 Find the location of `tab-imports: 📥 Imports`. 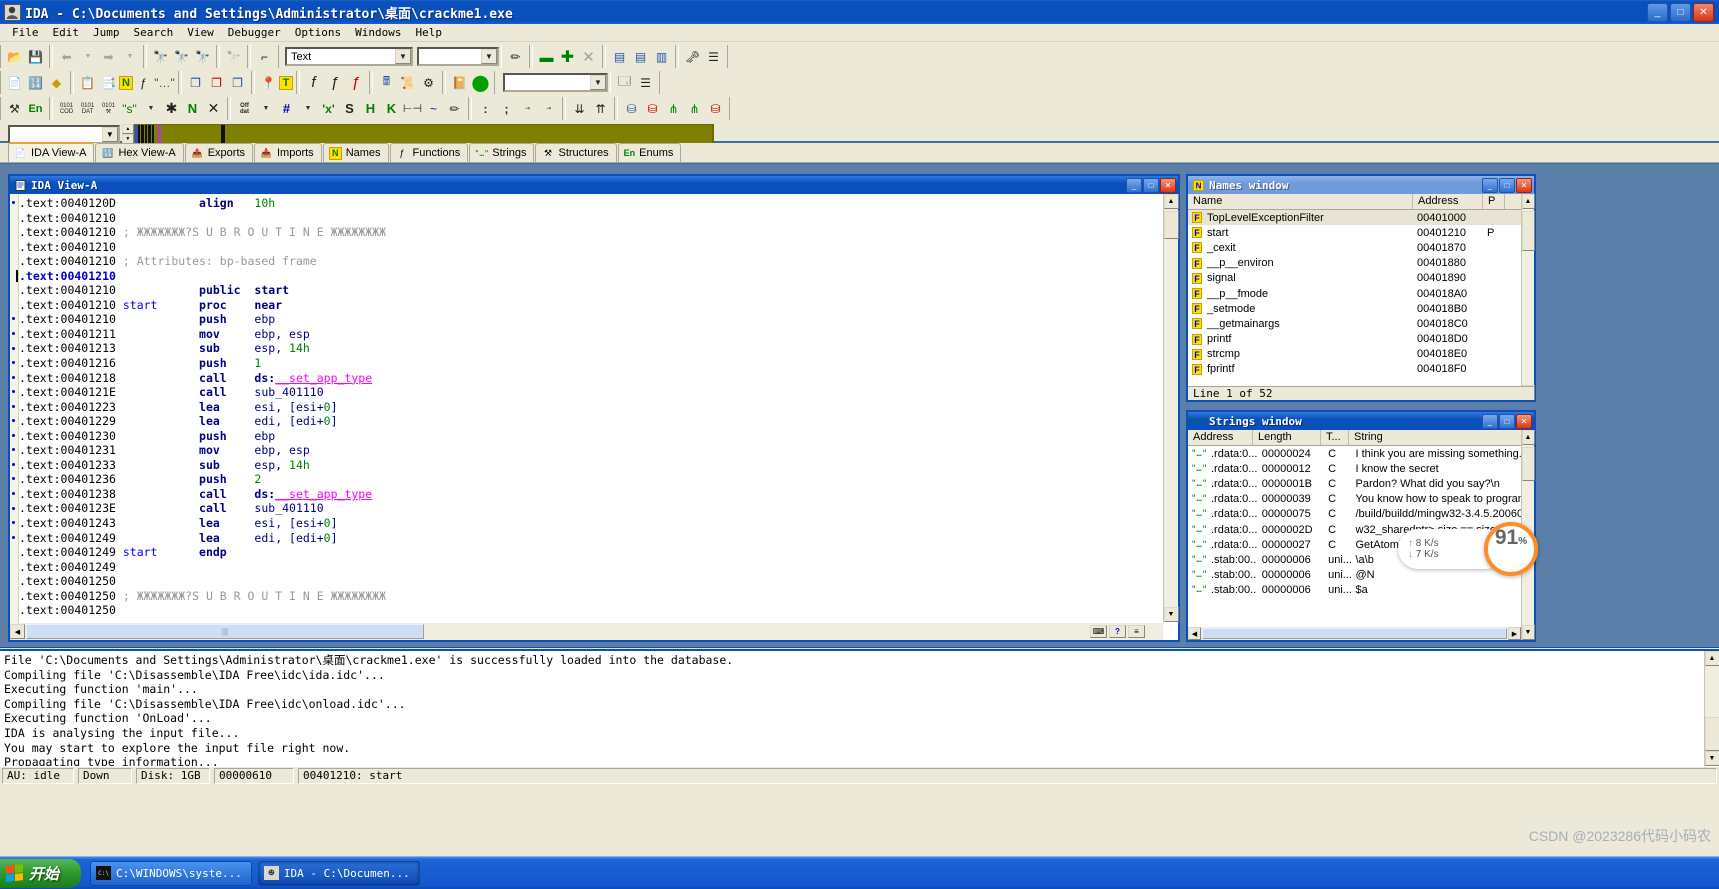

tab-imports: 📥 Imports is located at coordinates (288, 152).